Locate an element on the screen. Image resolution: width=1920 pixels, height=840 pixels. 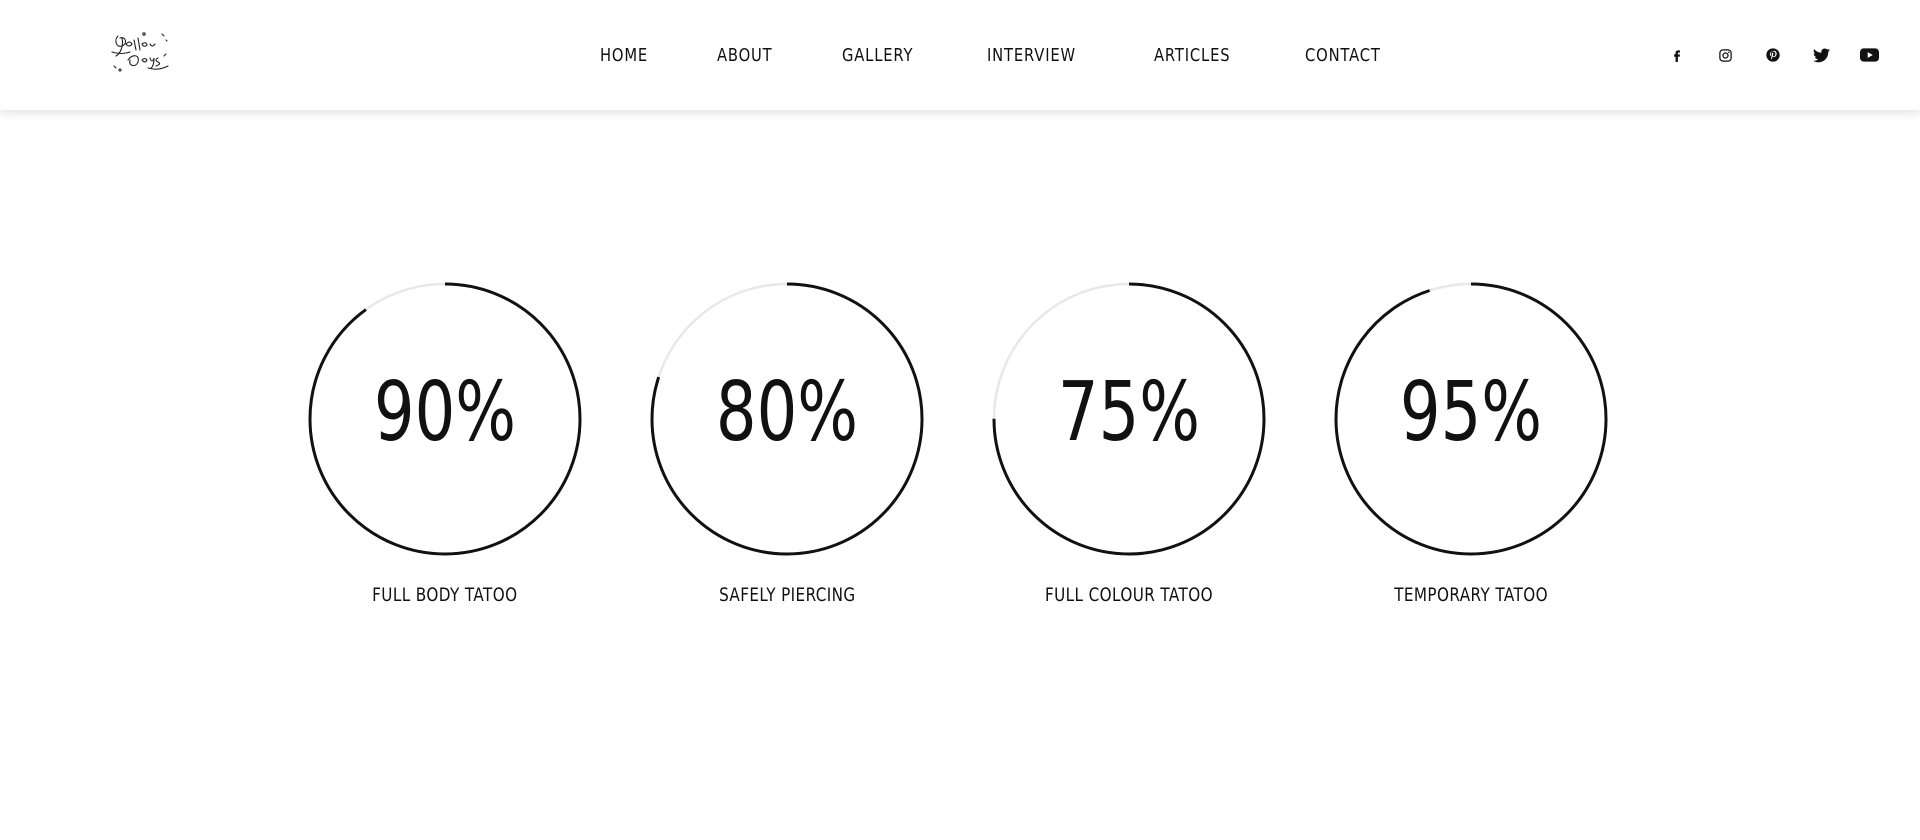
skill-item: 95% TEMPORARY TATOO is located at coordinates (1471, 444).